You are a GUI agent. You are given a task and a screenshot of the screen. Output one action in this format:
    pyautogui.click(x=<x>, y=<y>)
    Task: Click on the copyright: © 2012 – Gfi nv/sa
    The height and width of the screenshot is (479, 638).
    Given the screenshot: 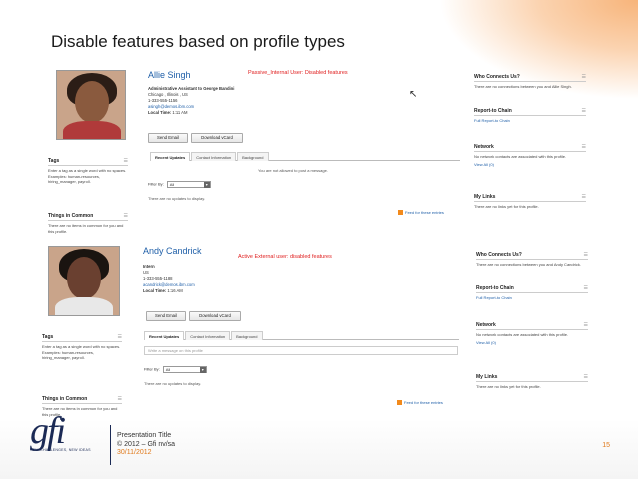 What is the action you would take?
    pyautogui.click(x=146, y=444)
    